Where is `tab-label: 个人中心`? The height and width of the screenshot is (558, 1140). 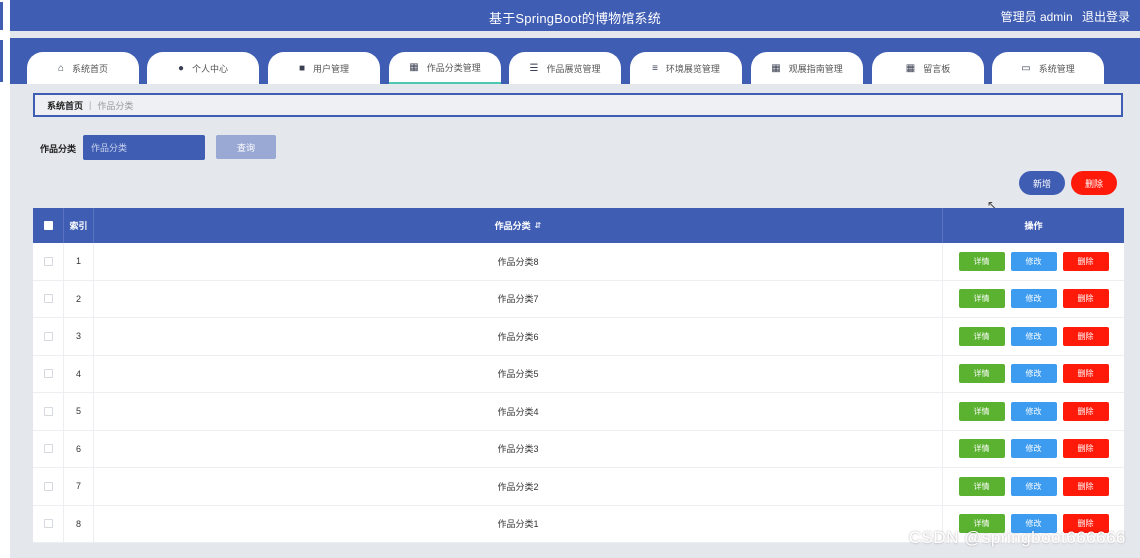
tab-label: 个人中心 is located at coordinates (210, 68).